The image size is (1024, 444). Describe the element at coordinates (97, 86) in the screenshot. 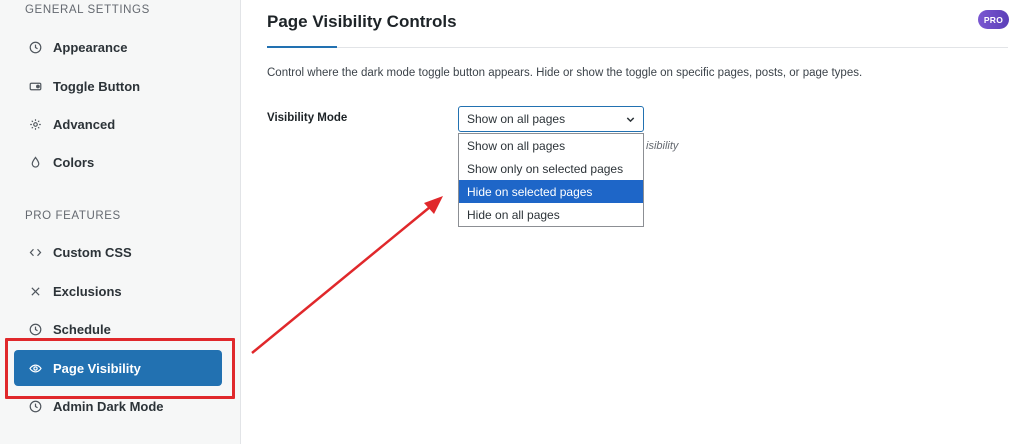

I see `sidebar-item-label: Toggle Button` at that location.